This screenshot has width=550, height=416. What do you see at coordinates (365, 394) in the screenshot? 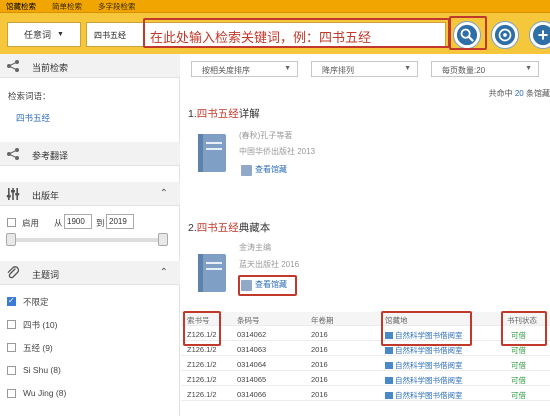
I see `table-row: Z126.1/2 0314066 2016 自然科学图书借阅室 可借` at bounding box center [365, 394].